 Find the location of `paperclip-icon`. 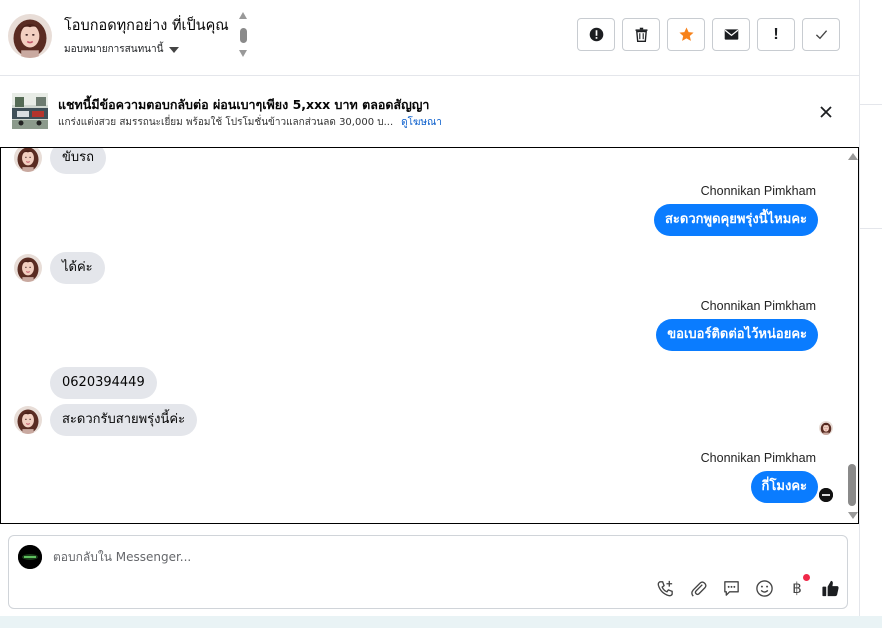

paperclip-icon is located at coordinates (698, 588).